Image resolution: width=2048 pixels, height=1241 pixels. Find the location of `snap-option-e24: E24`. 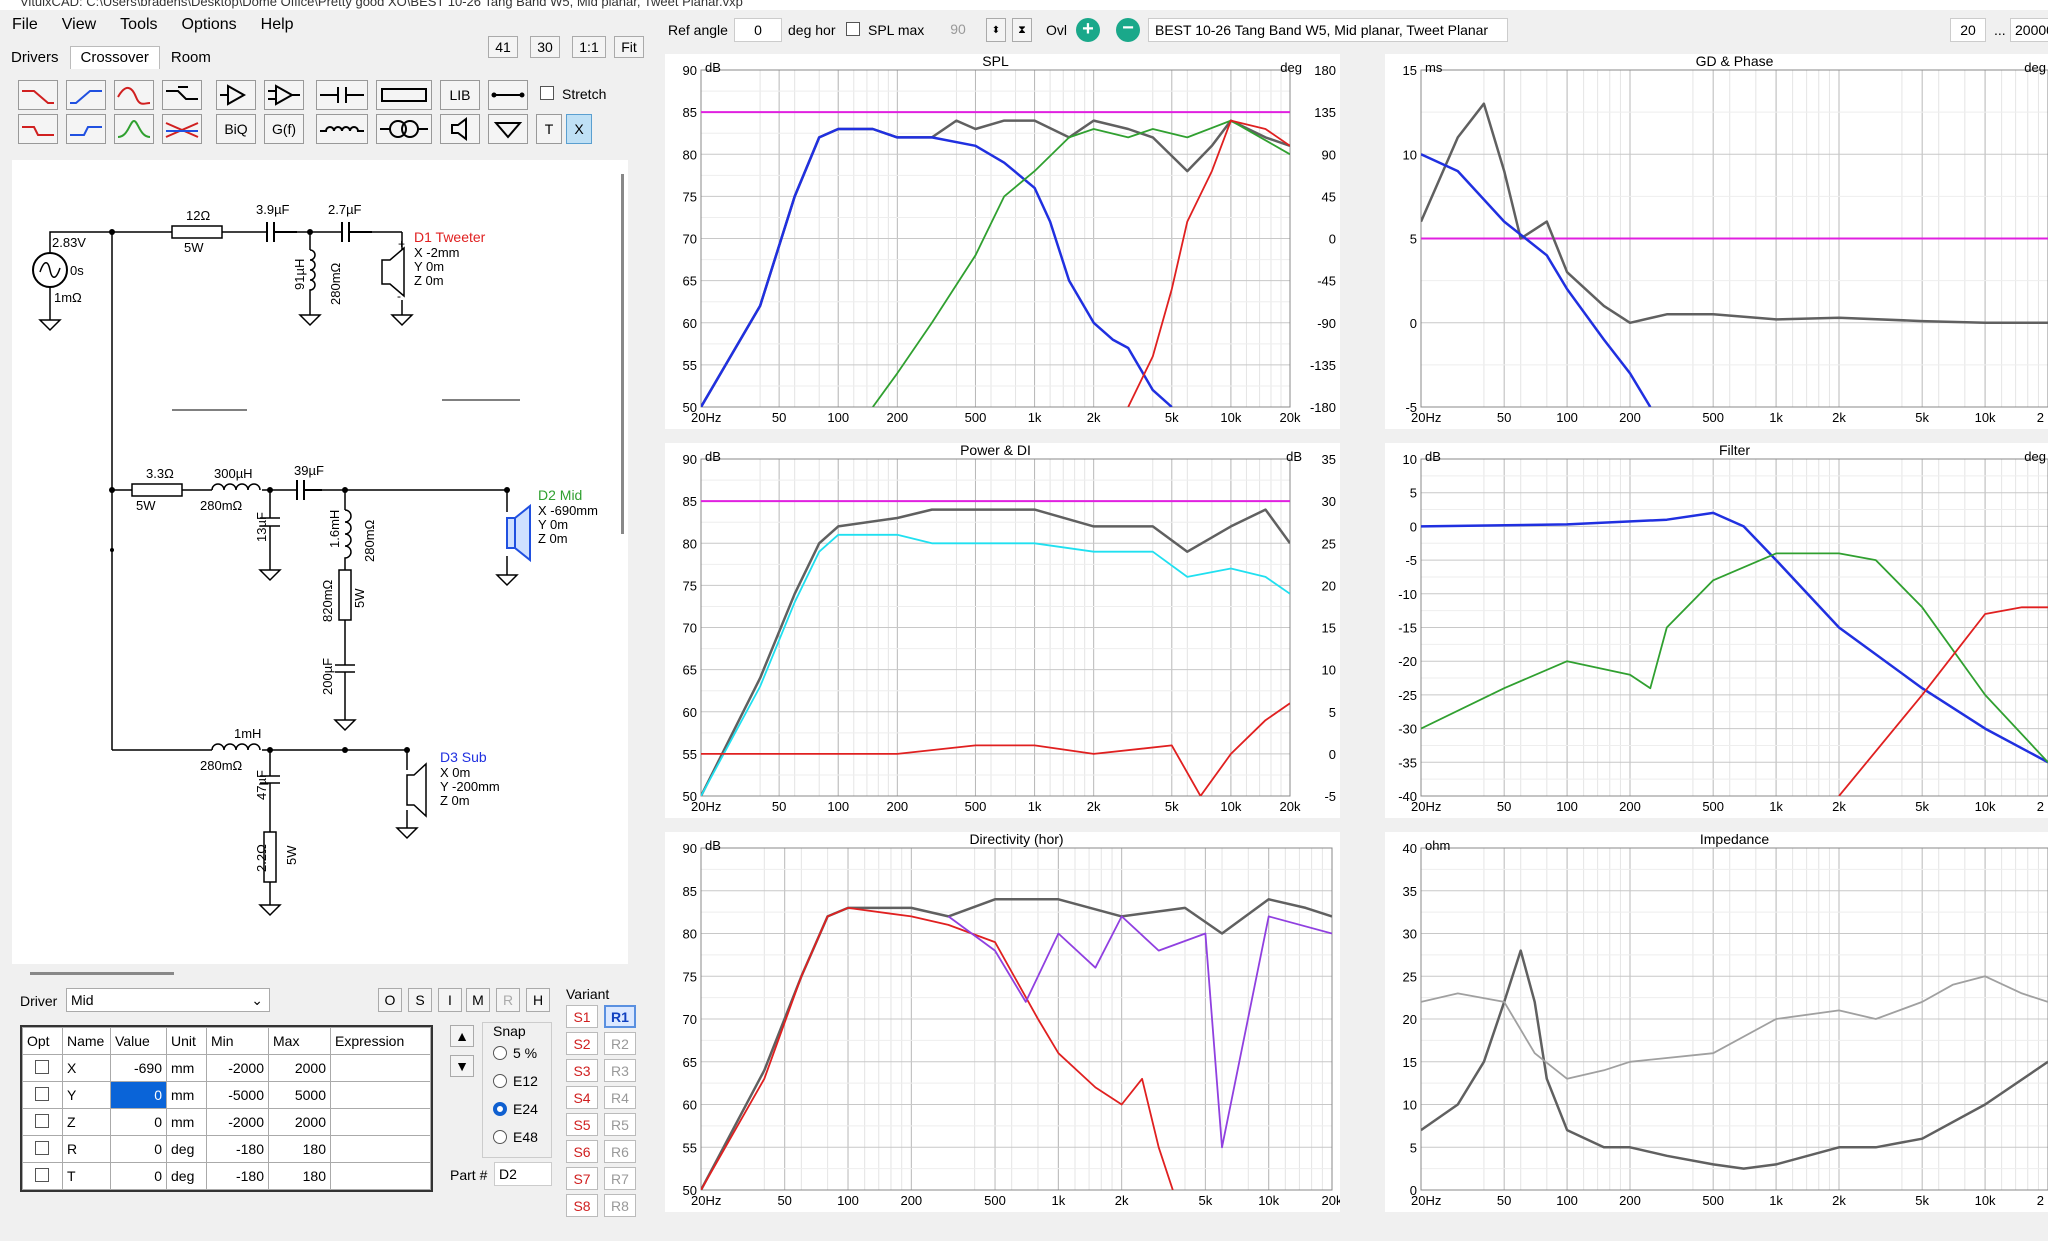

snap-option-e24: E24 is located at coordinates (515, 1109).